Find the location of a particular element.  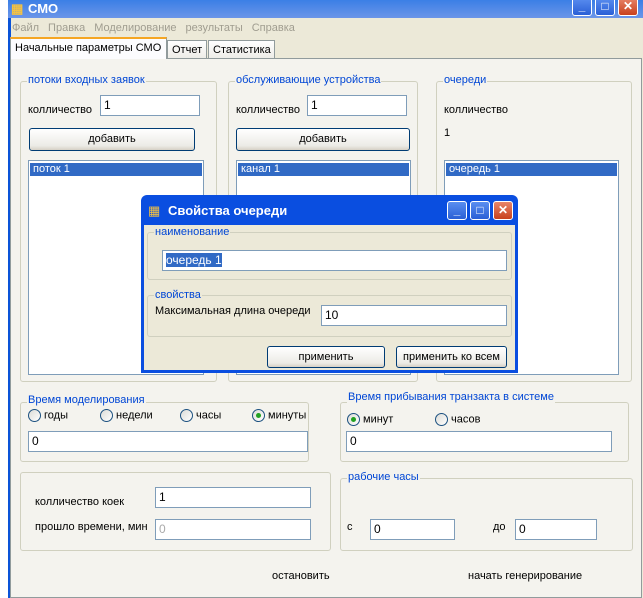

radio-years: годы is located at coordinates (48, 415).